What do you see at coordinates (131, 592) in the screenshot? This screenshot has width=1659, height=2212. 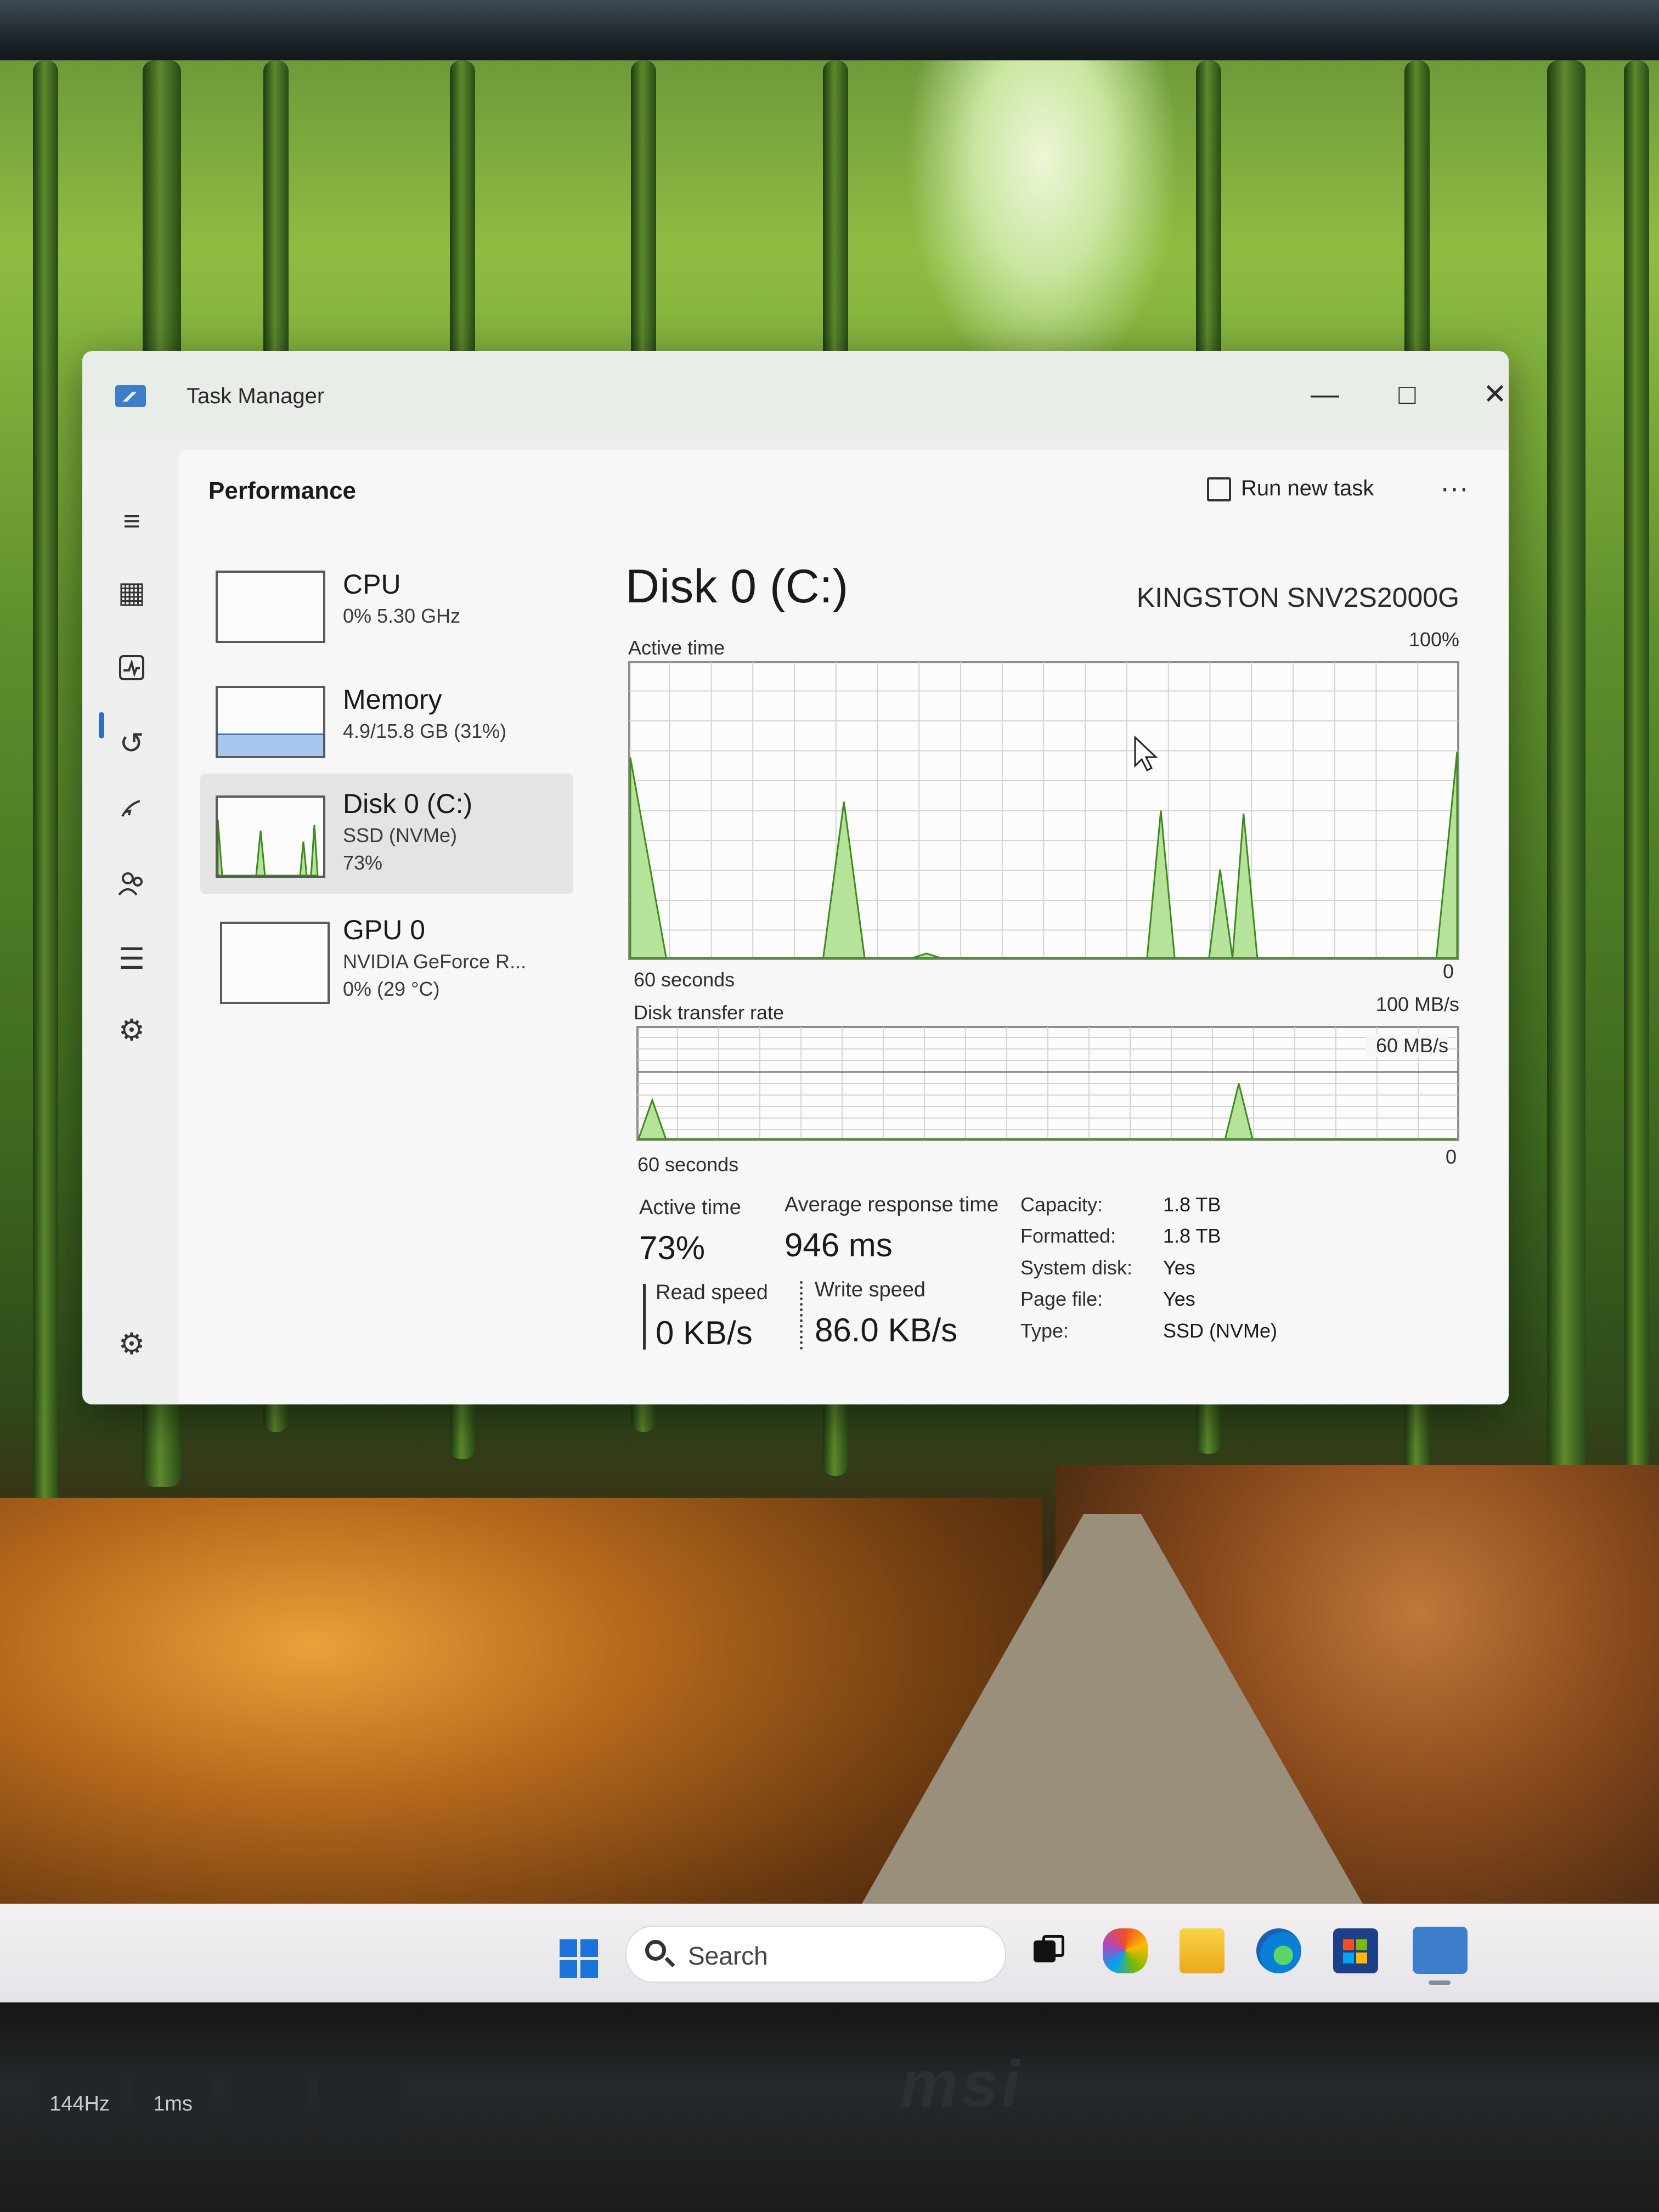 I see `processes-icon: ▦` at bounding box center [131, 592].